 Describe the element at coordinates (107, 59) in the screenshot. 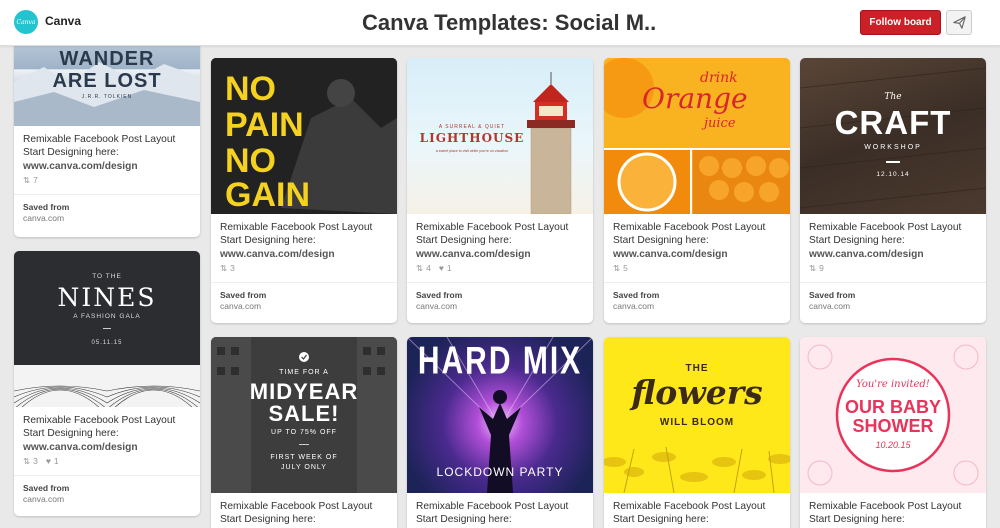

I see `pin-art-line1: WANDER` at that location.